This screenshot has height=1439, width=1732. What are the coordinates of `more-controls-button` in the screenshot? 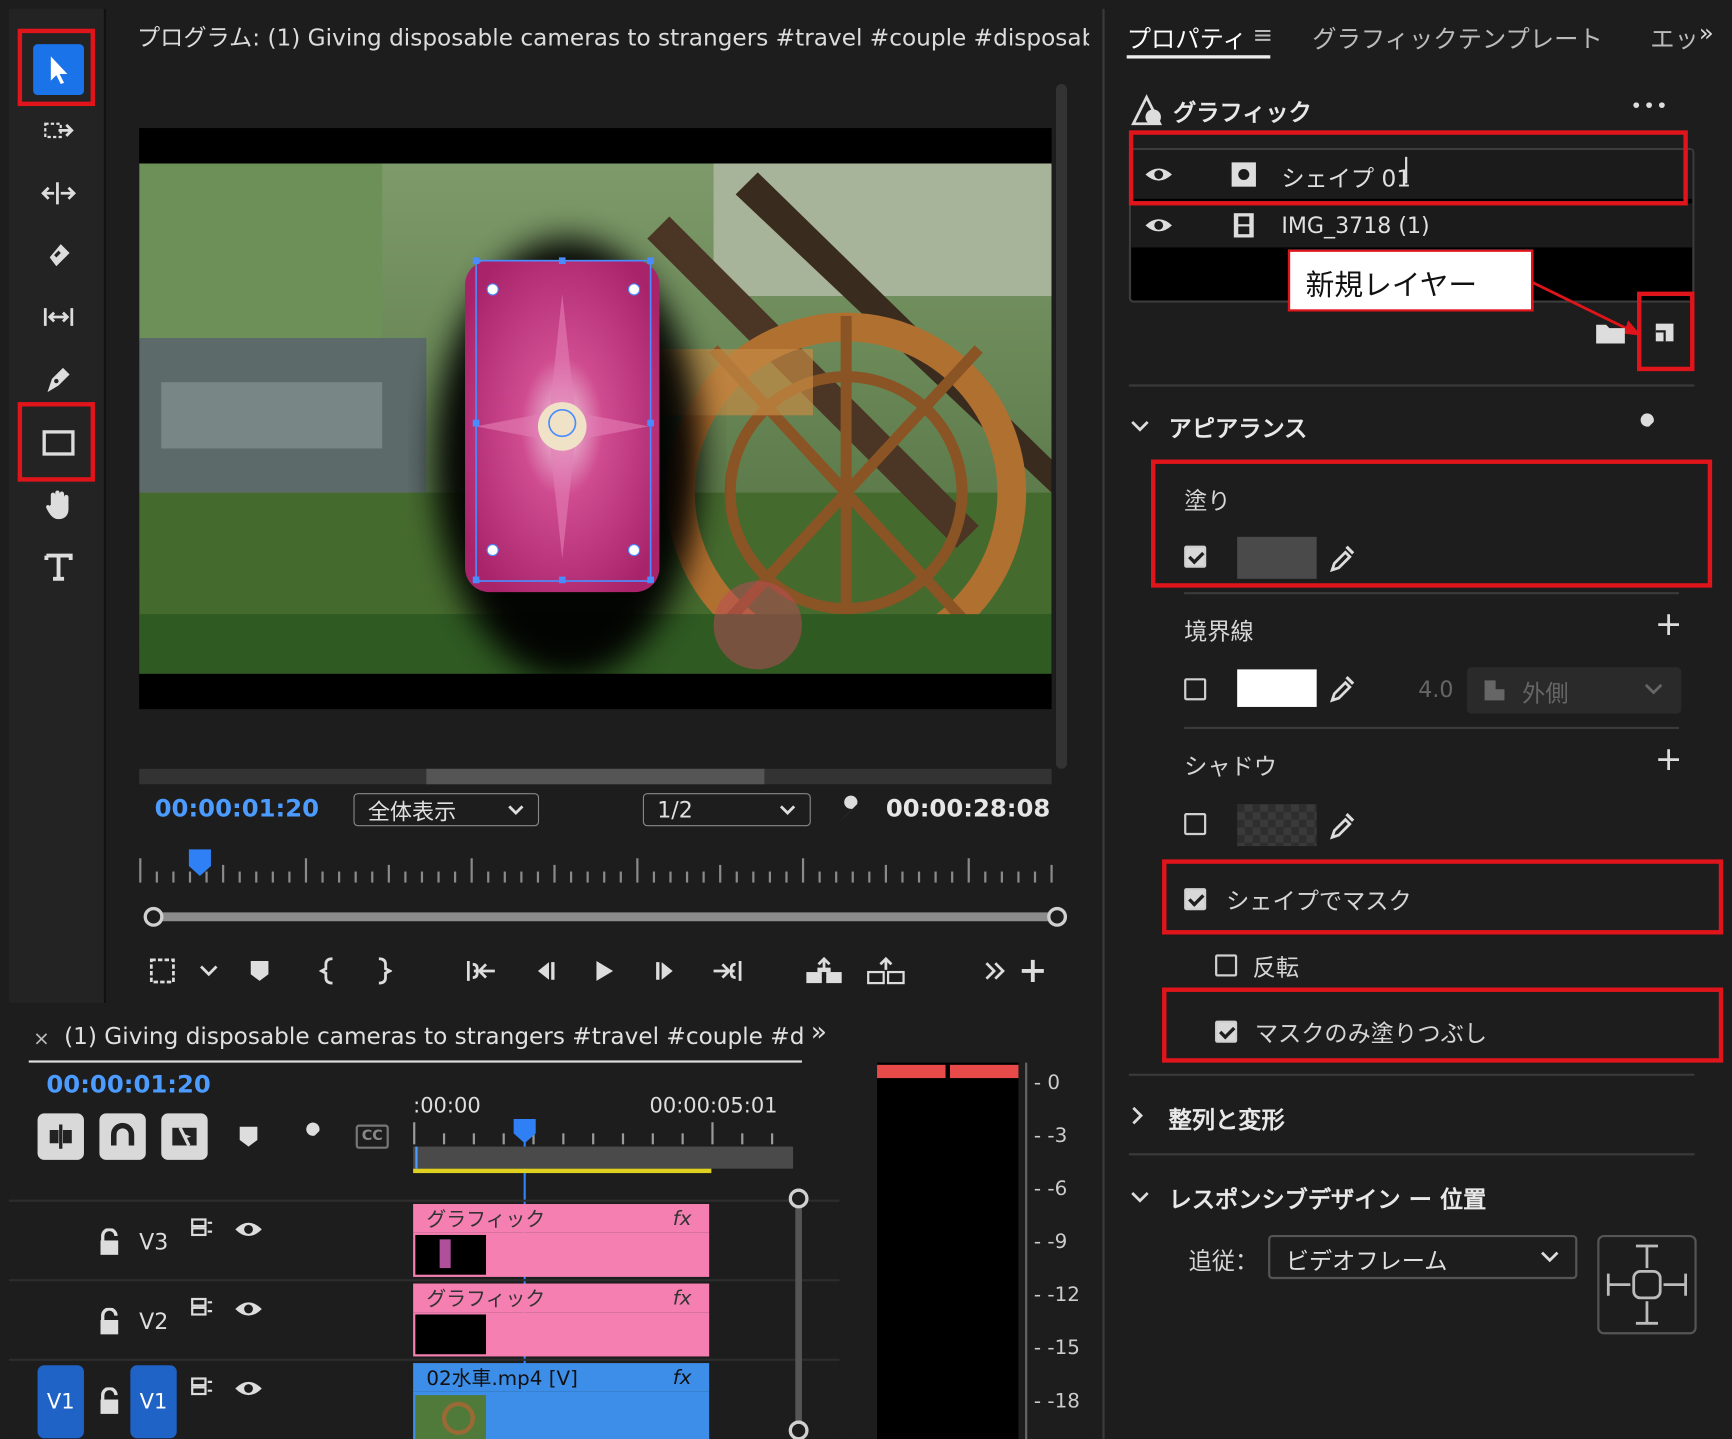 It's located at (995, 970).